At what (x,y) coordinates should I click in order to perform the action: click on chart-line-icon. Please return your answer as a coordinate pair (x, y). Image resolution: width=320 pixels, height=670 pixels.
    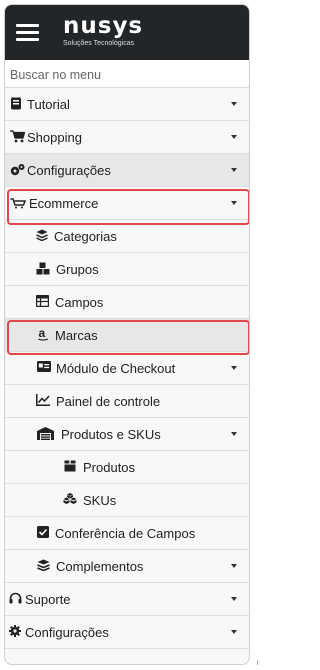
    Looking at the image, I should click on (43, 400).